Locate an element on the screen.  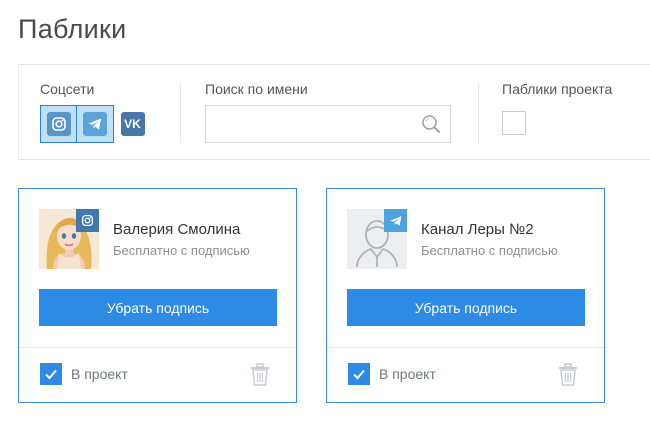
instagram-badge-icon is located at coordinates (87, 220).